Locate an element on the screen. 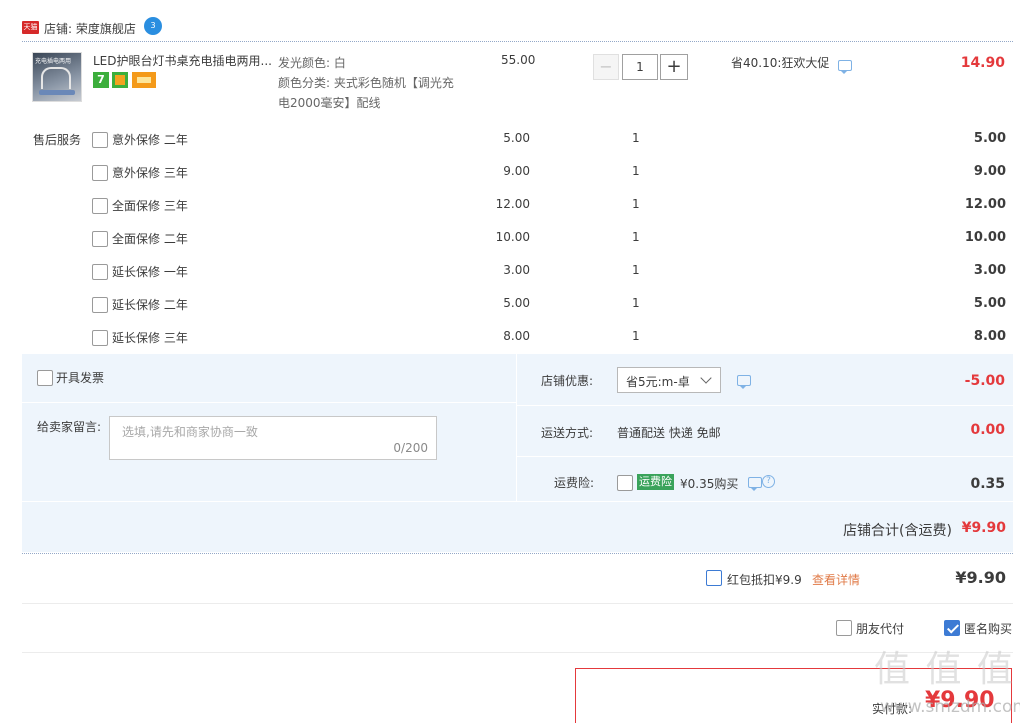 This screenshot has width=1020, height=723. discount-select-value: 省5元:m-卓 is located at coordinates (658, 382).